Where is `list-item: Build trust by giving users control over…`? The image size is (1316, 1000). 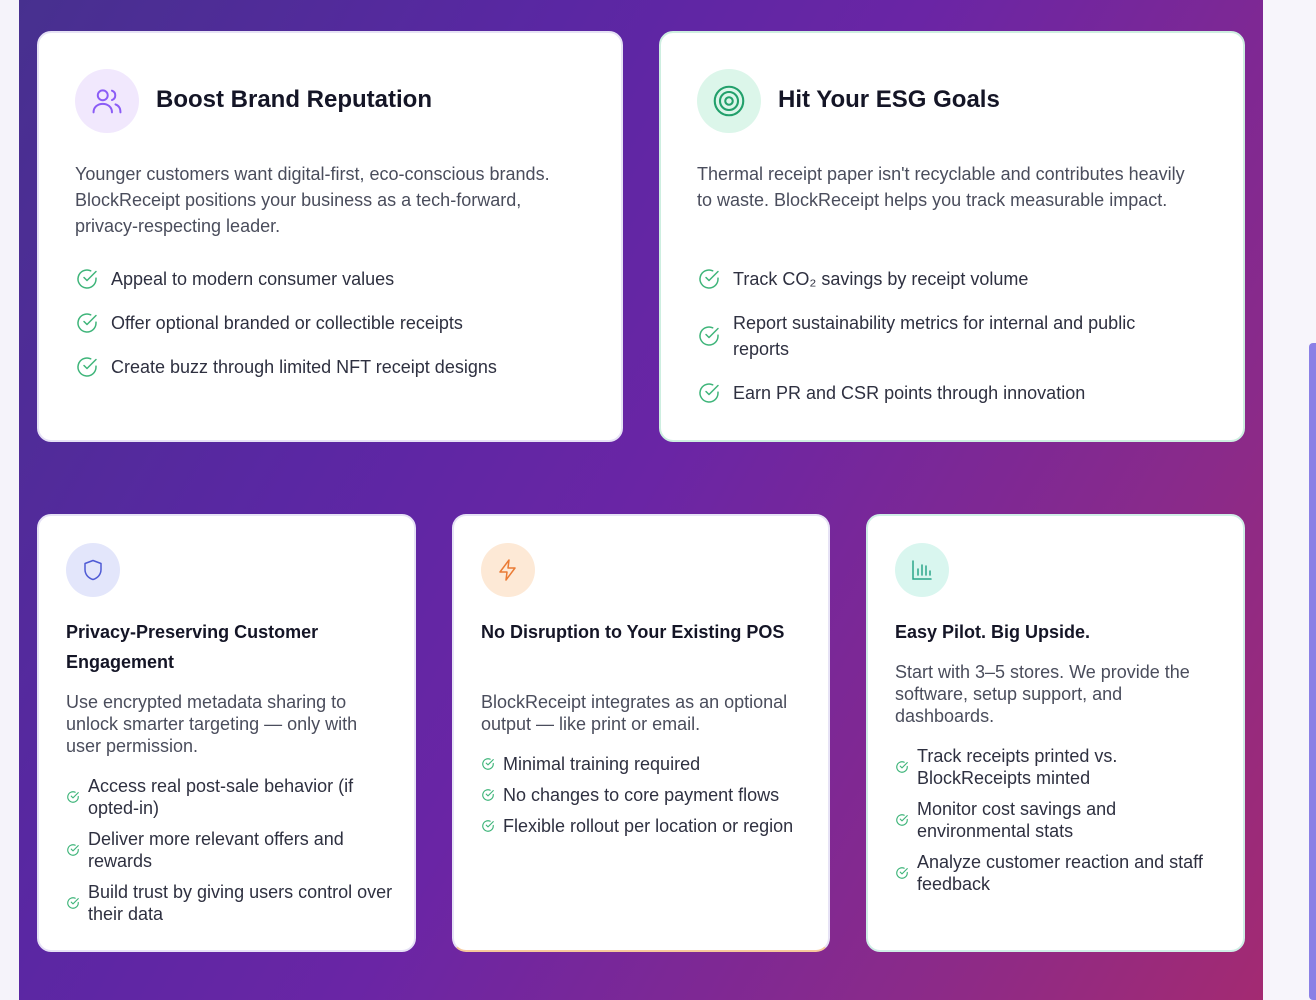 list-item: Build trust by giving users control over… is located at coordinates (231, 903).